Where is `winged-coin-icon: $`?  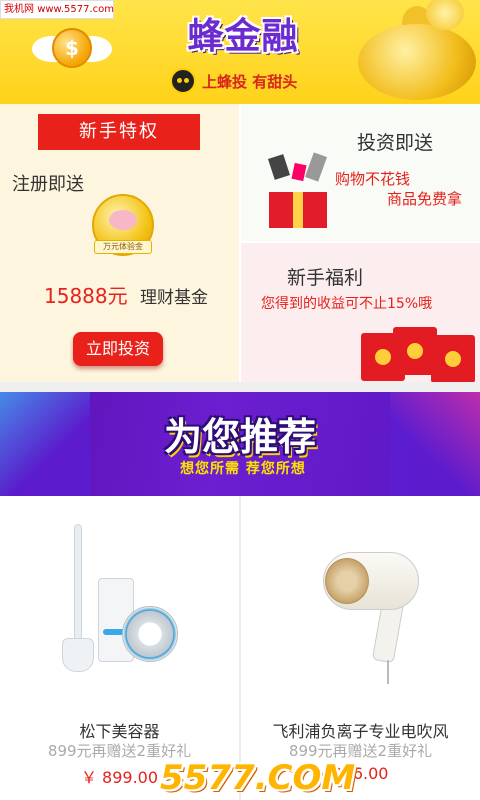
winged-coin-icon: $ is located at coordinates (72, 50).